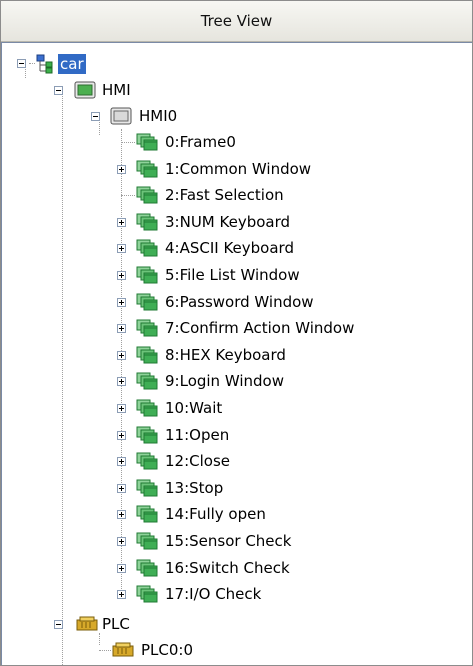 This screenshot has height=666, width=473. What do you see at coordinates (224, 195) in the screenshot?
I see `node-label: 2:Fast Selection` at bounding box center [224, 195].